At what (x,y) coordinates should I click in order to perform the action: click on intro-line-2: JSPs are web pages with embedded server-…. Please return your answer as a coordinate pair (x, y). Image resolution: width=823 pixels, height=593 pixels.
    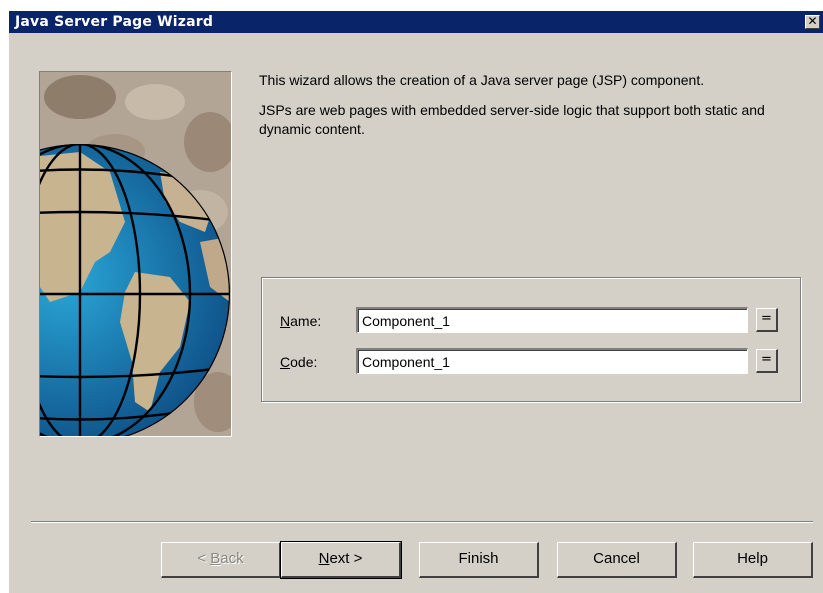
    Looking at the image, I should click on (512, 119).